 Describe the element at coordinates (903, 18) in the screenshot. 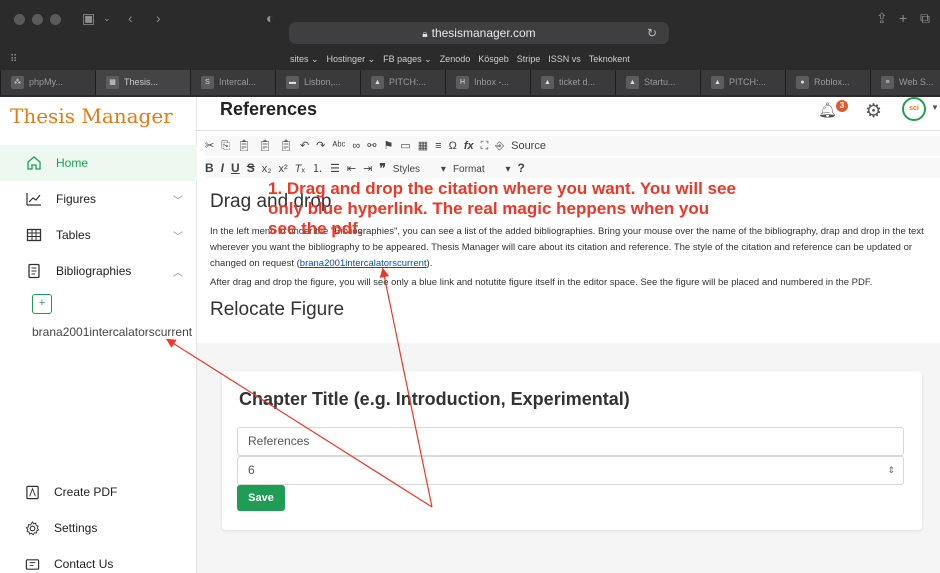

I see `new-tab-icon: +` at that location.